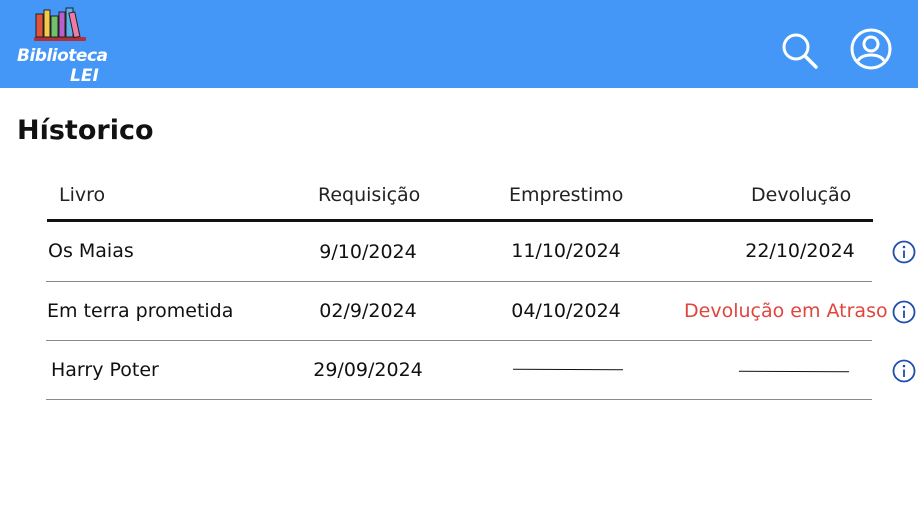 This screenshot has height=512, width=918. Describe the element at coordinates (140, 311) in the screenshot. I see `cell-livro: Em terra prometida` at that location.